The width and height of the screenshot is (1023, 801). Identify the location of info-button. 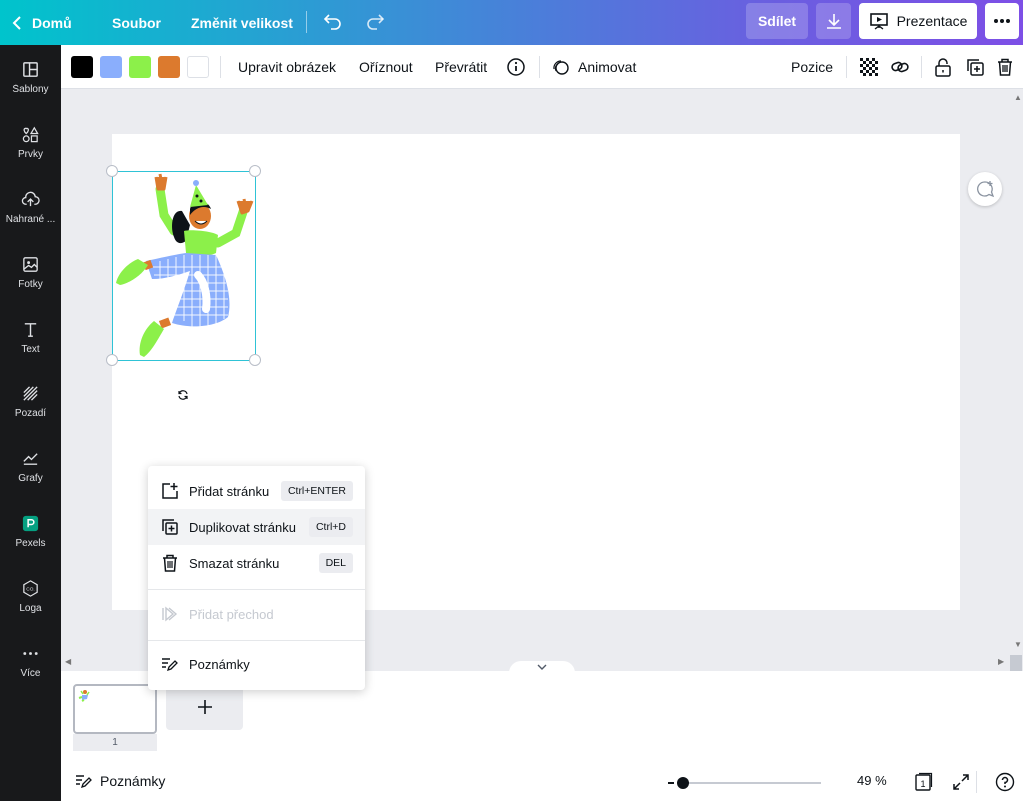
(516, 67).